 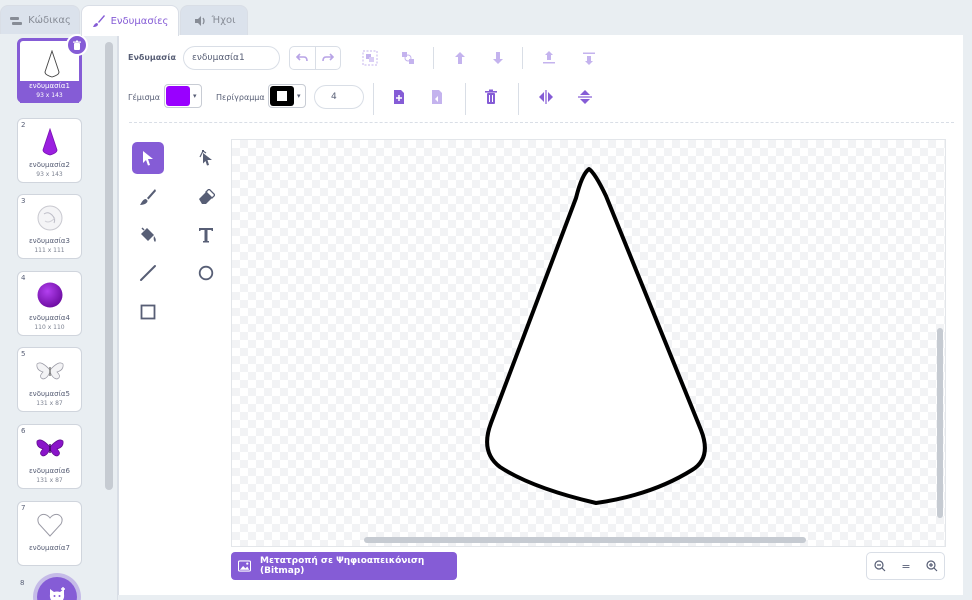 I want to click on circle-tool, so click(x=206, y=273).